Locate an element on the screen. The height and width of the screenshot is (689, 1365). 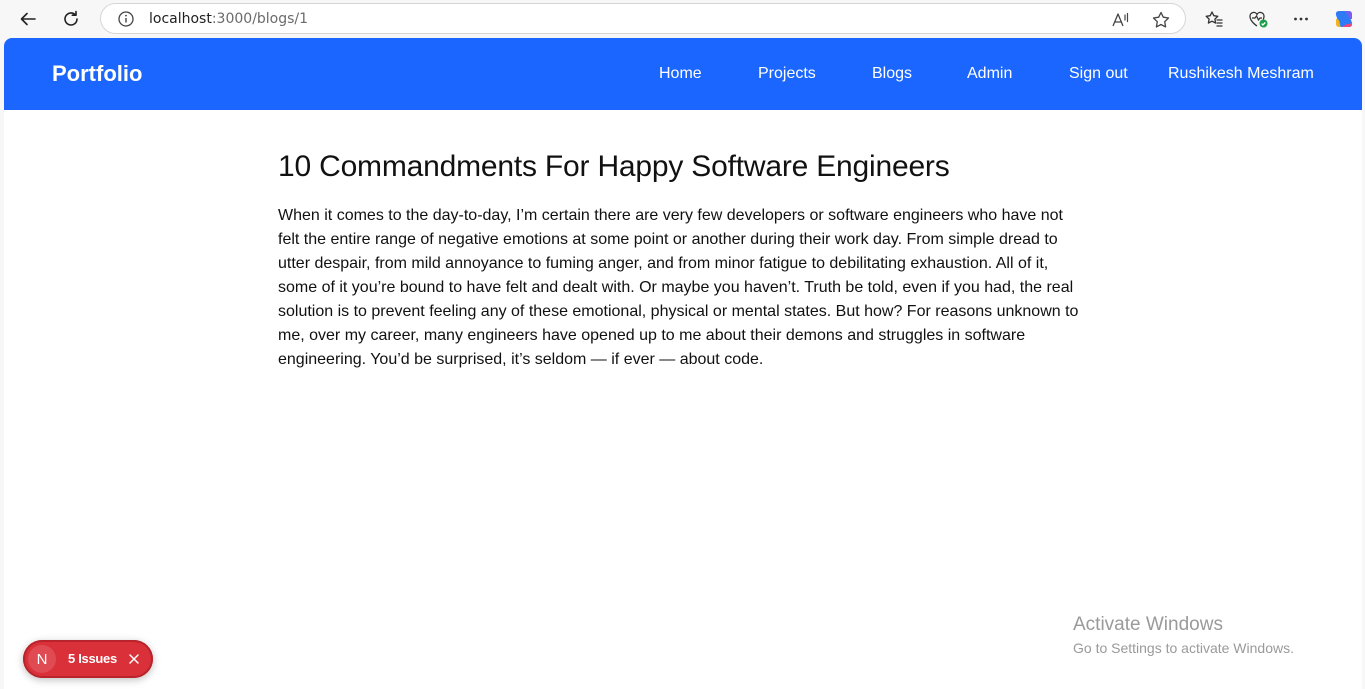
nav-admin: Admin is located at coordinates (989, 74).